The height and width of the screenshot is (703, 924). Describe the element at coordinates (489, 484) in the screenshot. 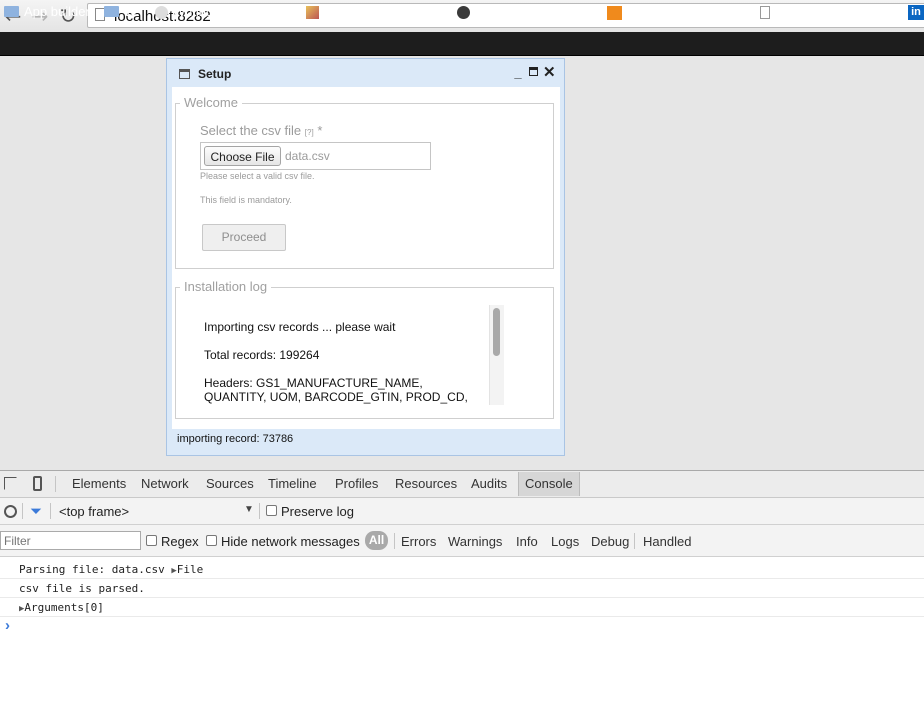

I see `tab-audits: Audits` at that location.